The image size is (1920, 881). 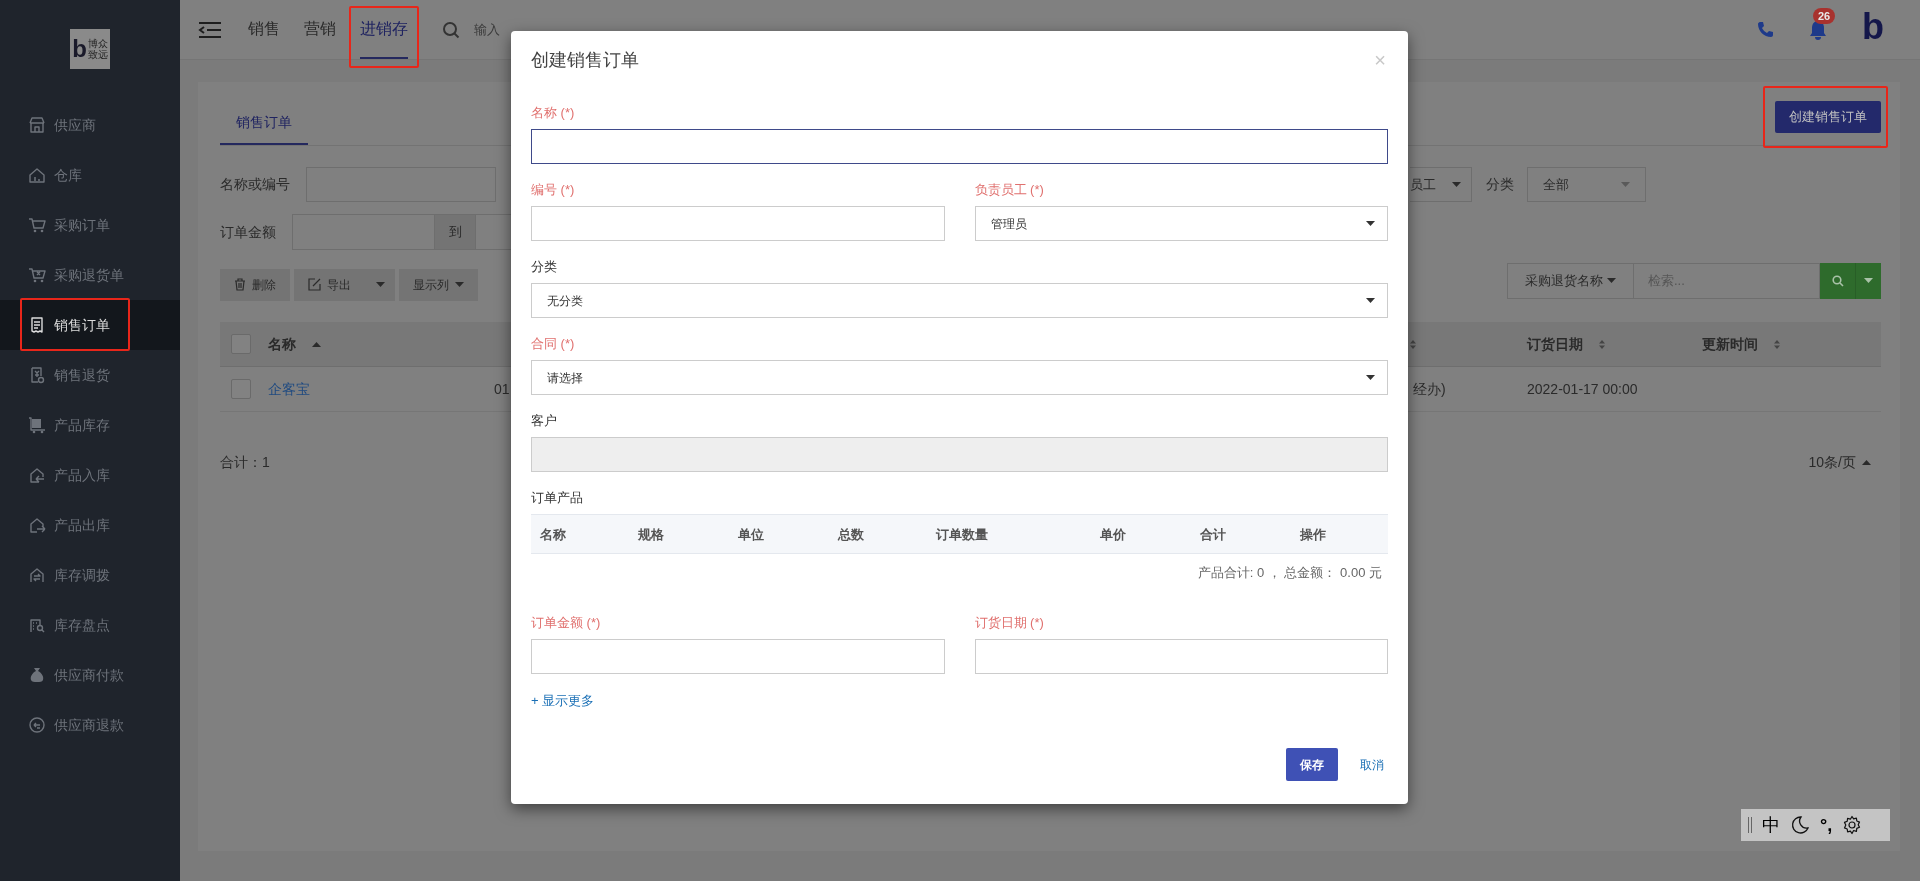 I want to click on column-header: 总数, so click(x=851, y=534).